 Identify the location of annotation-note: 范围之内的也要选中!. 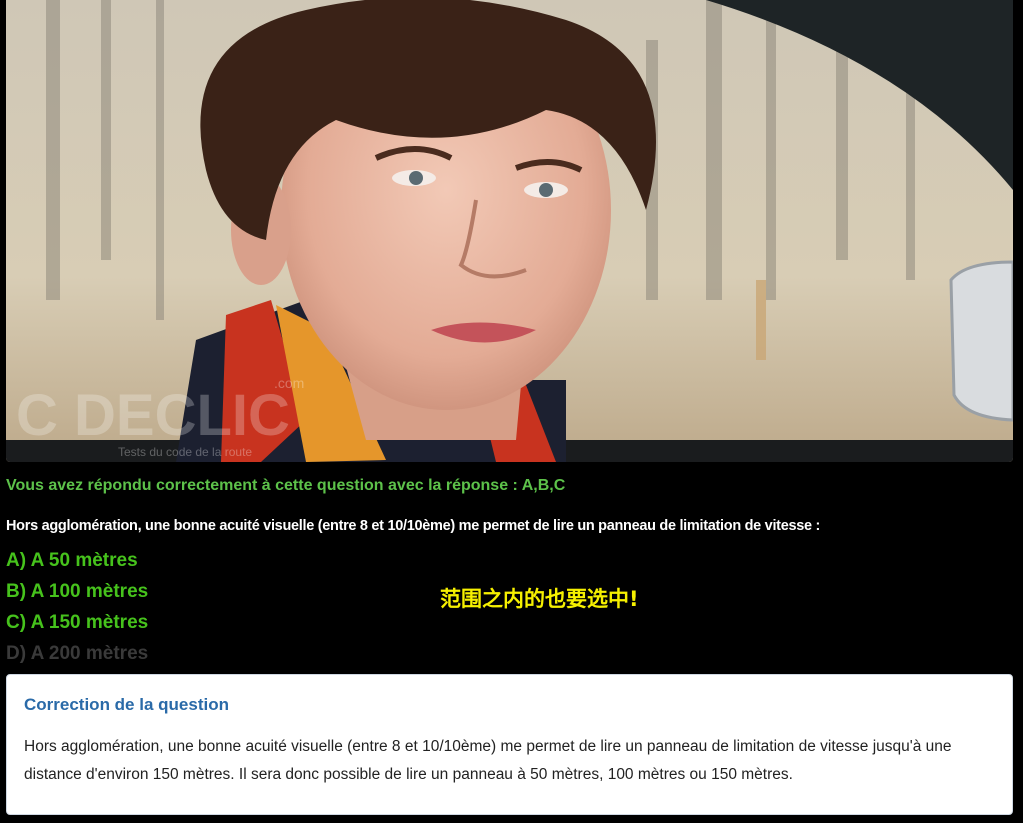
(539, 599).